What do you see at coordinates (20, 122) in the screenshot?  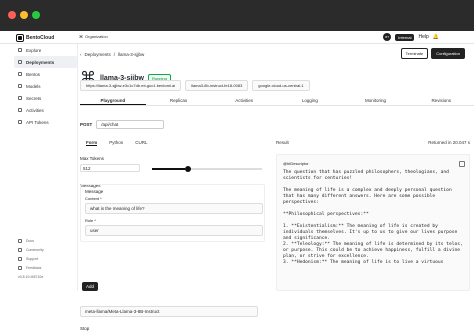 I see `api-tokens-icon` at bounding box center [20, 122].